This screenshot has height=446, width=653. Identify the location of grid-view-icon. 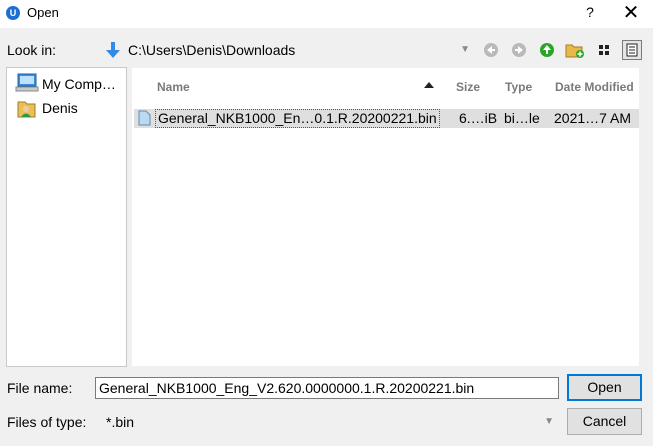
(604, 50).